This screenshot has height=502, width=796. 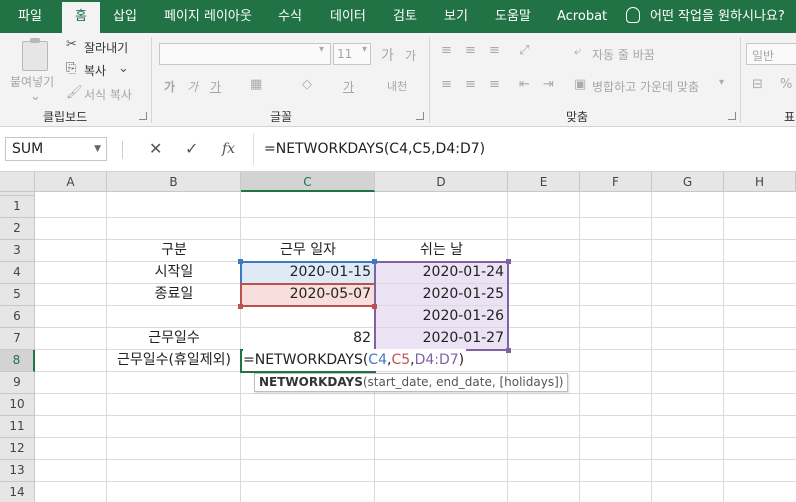 What do you see at coordinates (623, 54) in the screenshot?
I see `wrap-text-button: 자동 줄 바꿈` at bounding box center [623, 54].